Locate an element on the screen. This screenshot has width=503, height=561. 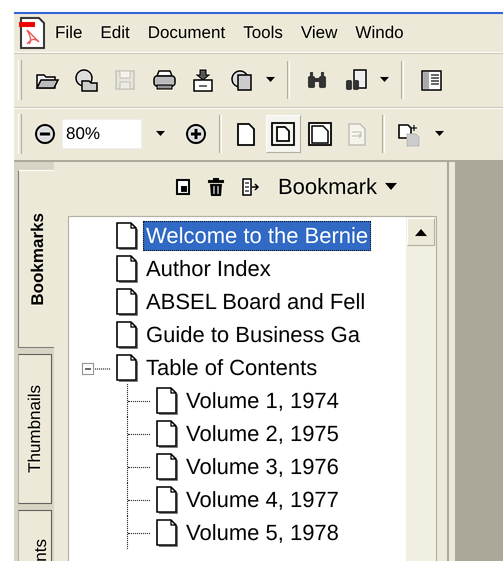
bookmark-item: Volume 2, 1975 is located at coordinates (262, 433).